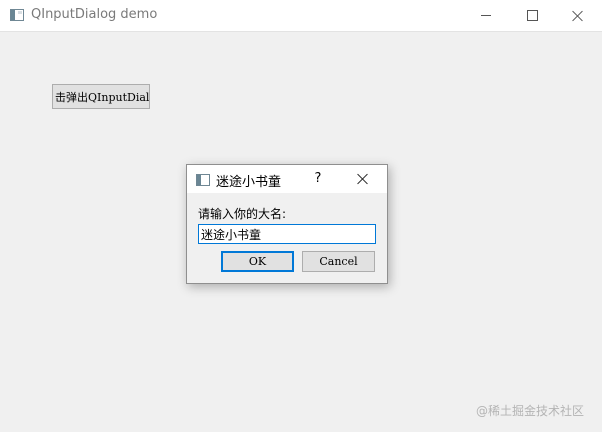 This screenshot has width=602, height=432. What do you see at coordinates (338, 261) in the screenshot?
I see `cancel-button: Cancel` at bounding box center [338, 261].